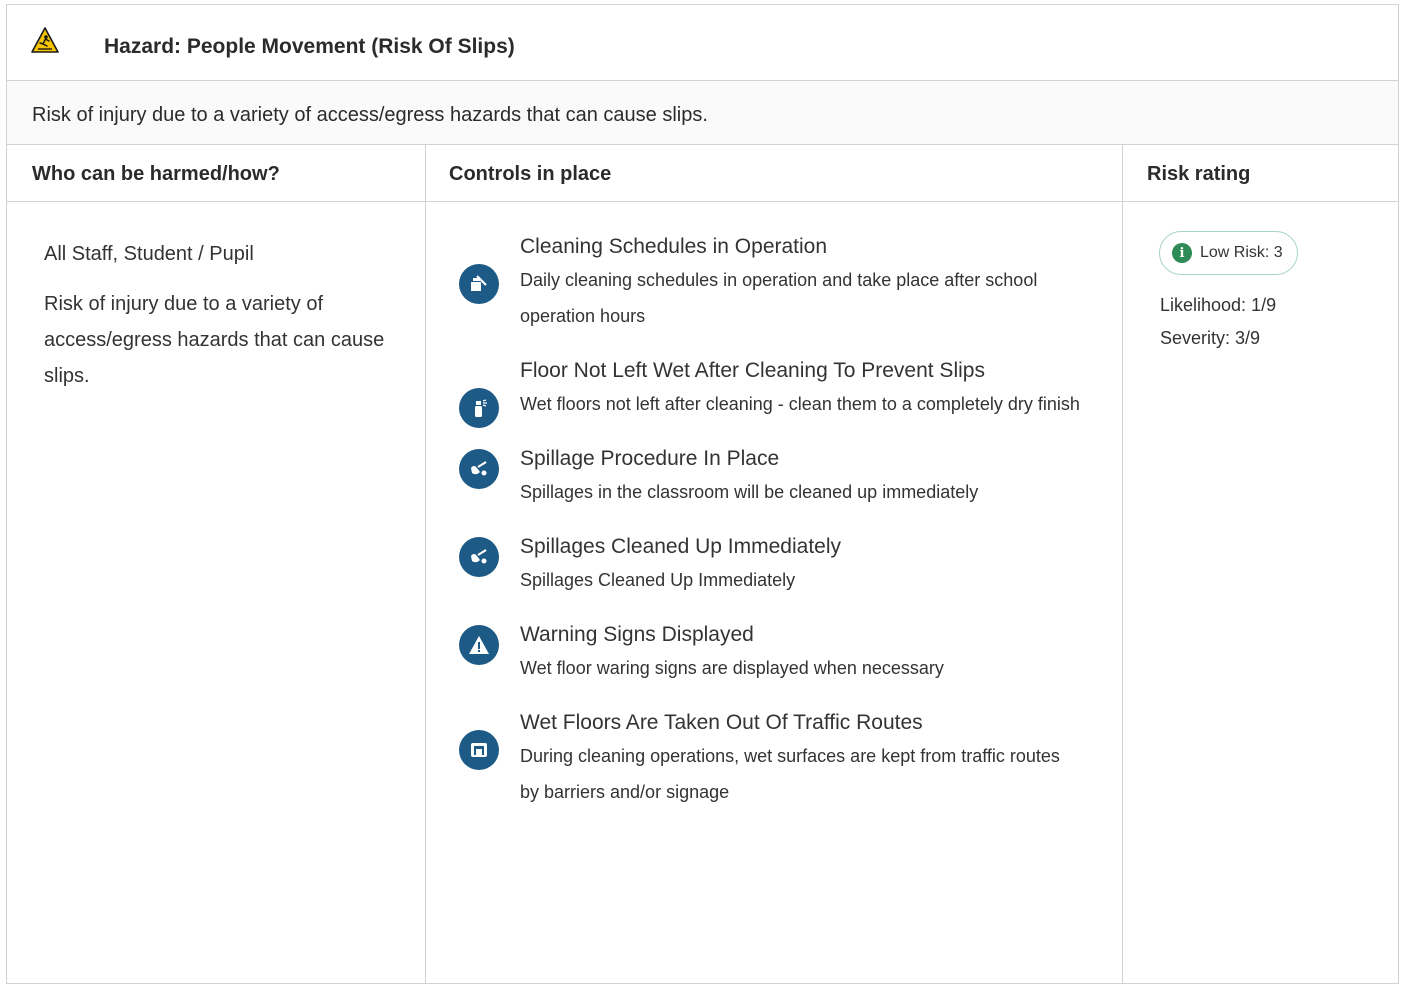  Describe the element at coordinates (45, 40) in the screenshot. I see `slip-hazard-warning-icon` at that location.